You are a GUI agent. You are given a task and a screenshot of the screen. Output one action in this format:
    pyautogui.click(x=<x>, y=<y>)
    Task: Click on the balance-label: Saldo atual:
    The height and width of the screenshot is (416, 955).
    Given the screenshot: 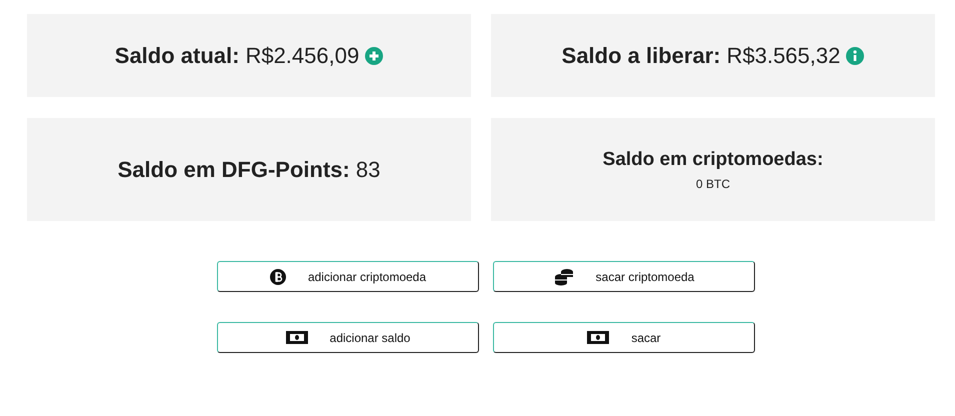 What is the action you would take?
    pyautogui.click(x=177, y=55)
    